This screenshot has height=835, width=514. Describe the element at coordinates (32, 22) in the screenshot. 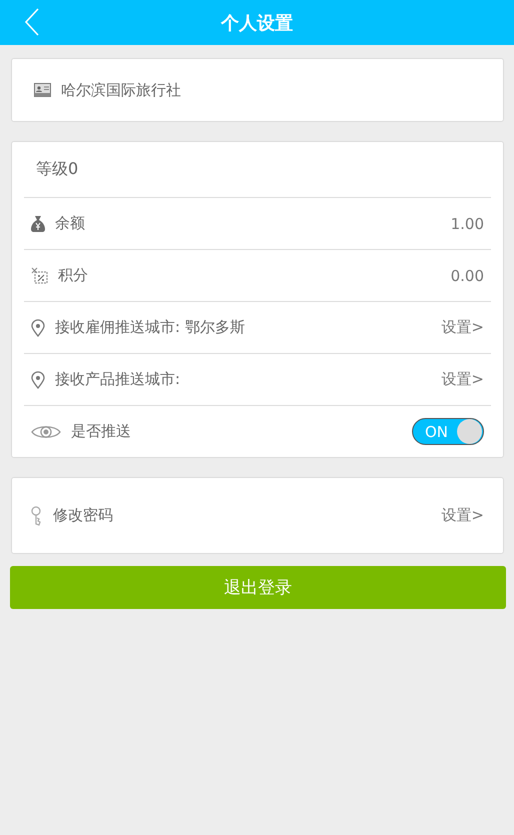

I see `back-icon` at that location.